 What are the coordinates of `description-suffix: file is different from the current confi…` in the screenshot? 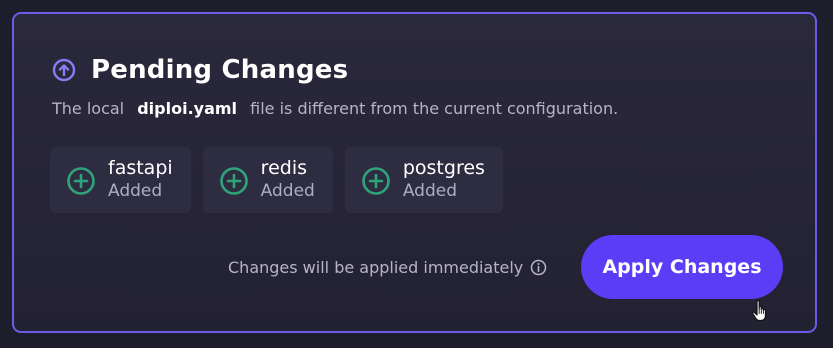 It's located at (434, 108).